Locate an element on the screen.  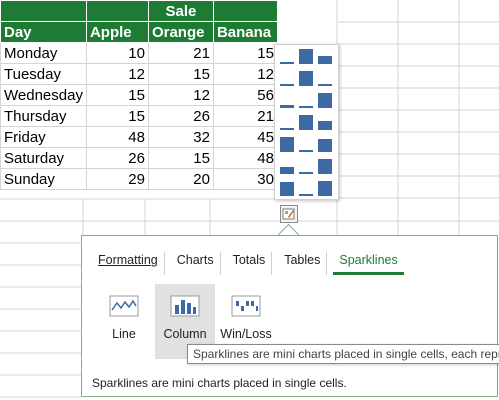
orange-cell: 32 is located at coordinates (180, 137).